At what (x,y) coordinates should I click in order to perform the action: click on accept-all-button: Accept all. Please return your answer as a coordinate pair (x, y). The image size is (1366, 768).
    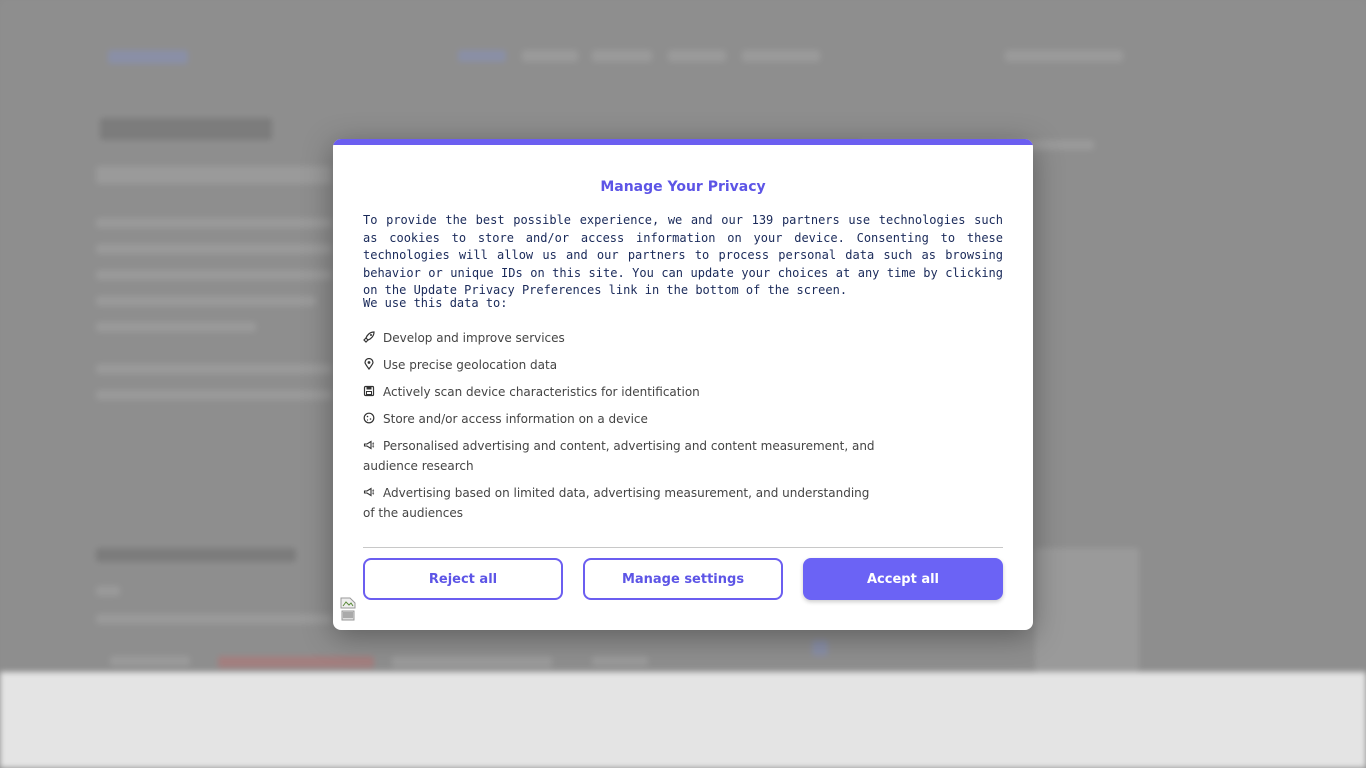
    Looking at the image, I should click on (903, 579).